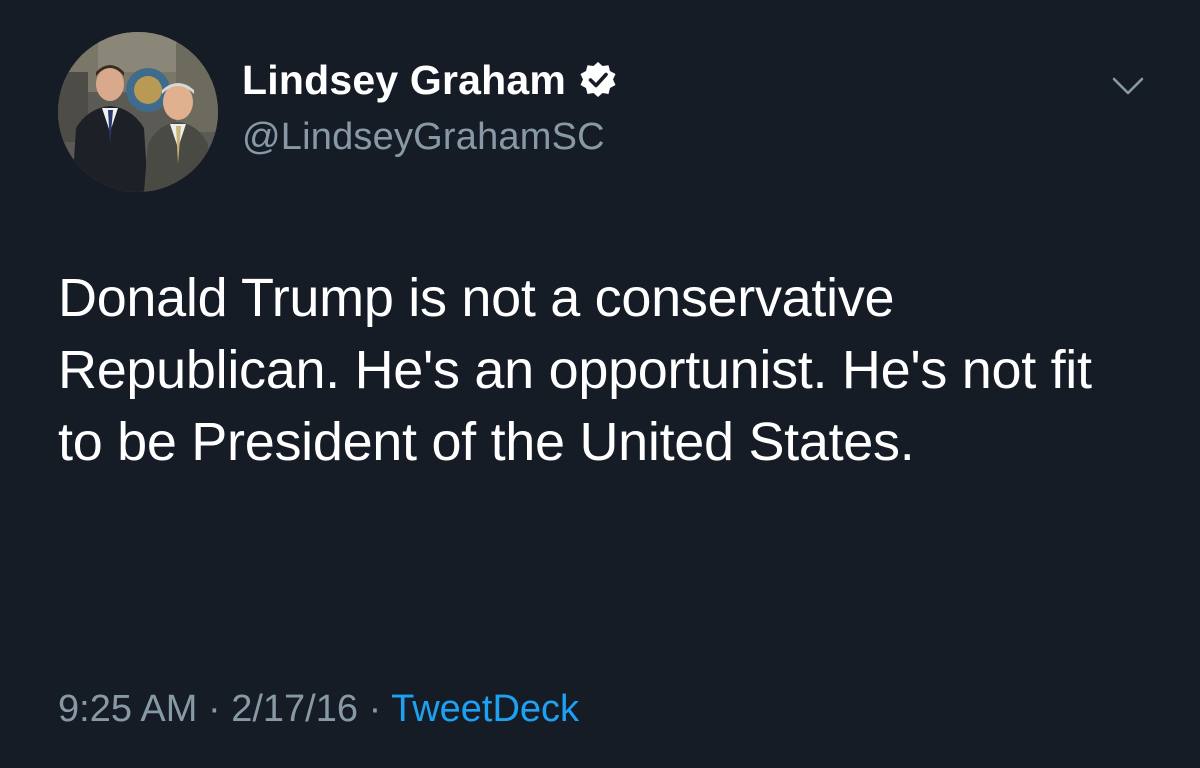 Image resolution: width=1200 pixels, height=768 pixels. What do you see at coordinates (598, 80) in the screenshot?
I see `verified-badge-icon` at bounding box center [598, 80].